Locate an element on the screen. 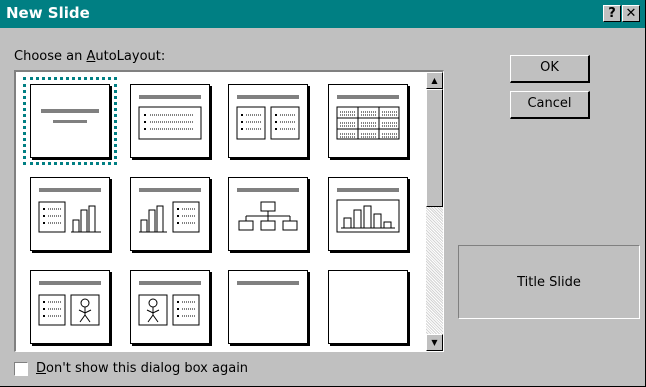  dont-show-again-hotkey: D is located at coordinates (41, 368).